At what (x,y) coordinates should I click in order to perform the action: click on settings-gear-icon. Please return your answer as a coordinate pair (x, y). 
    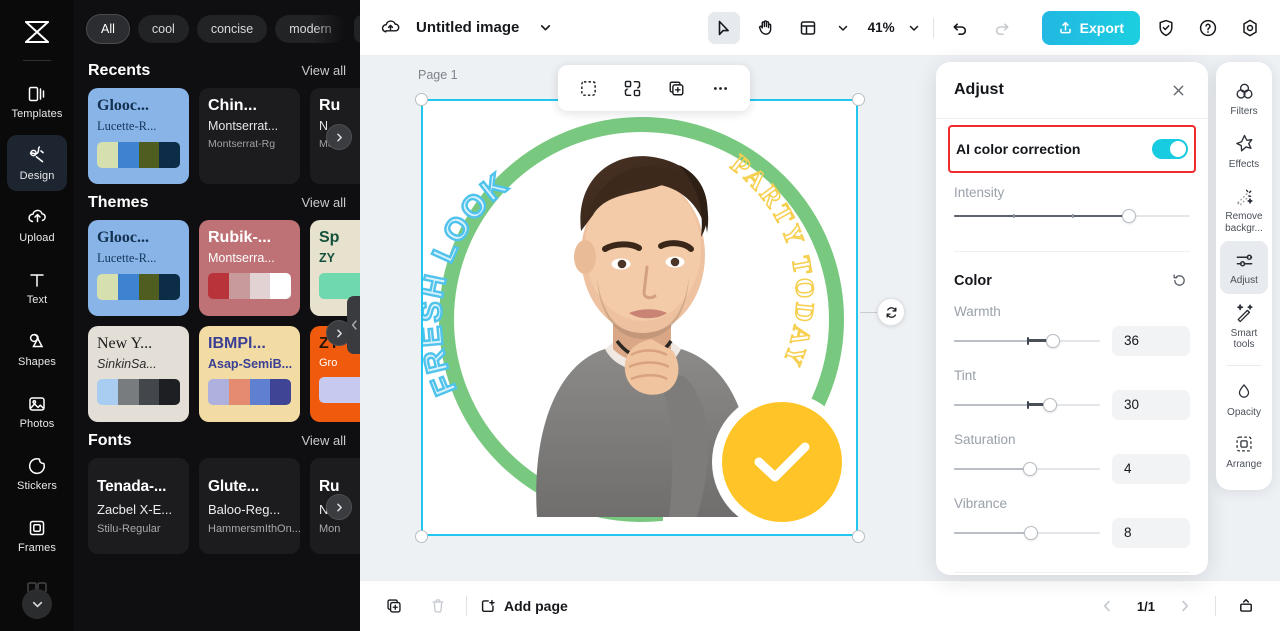
    Looking at the image, I should click on (1250, 28).